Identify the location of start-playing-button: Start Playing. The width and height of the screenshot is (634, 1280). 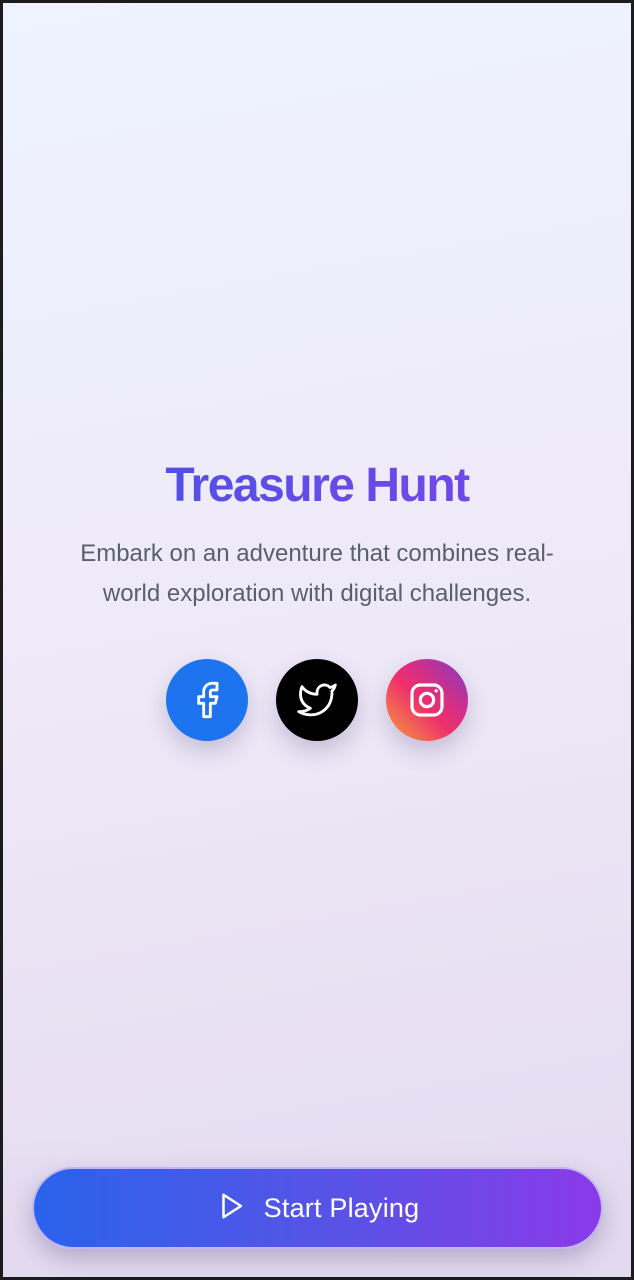
(317, 1208).